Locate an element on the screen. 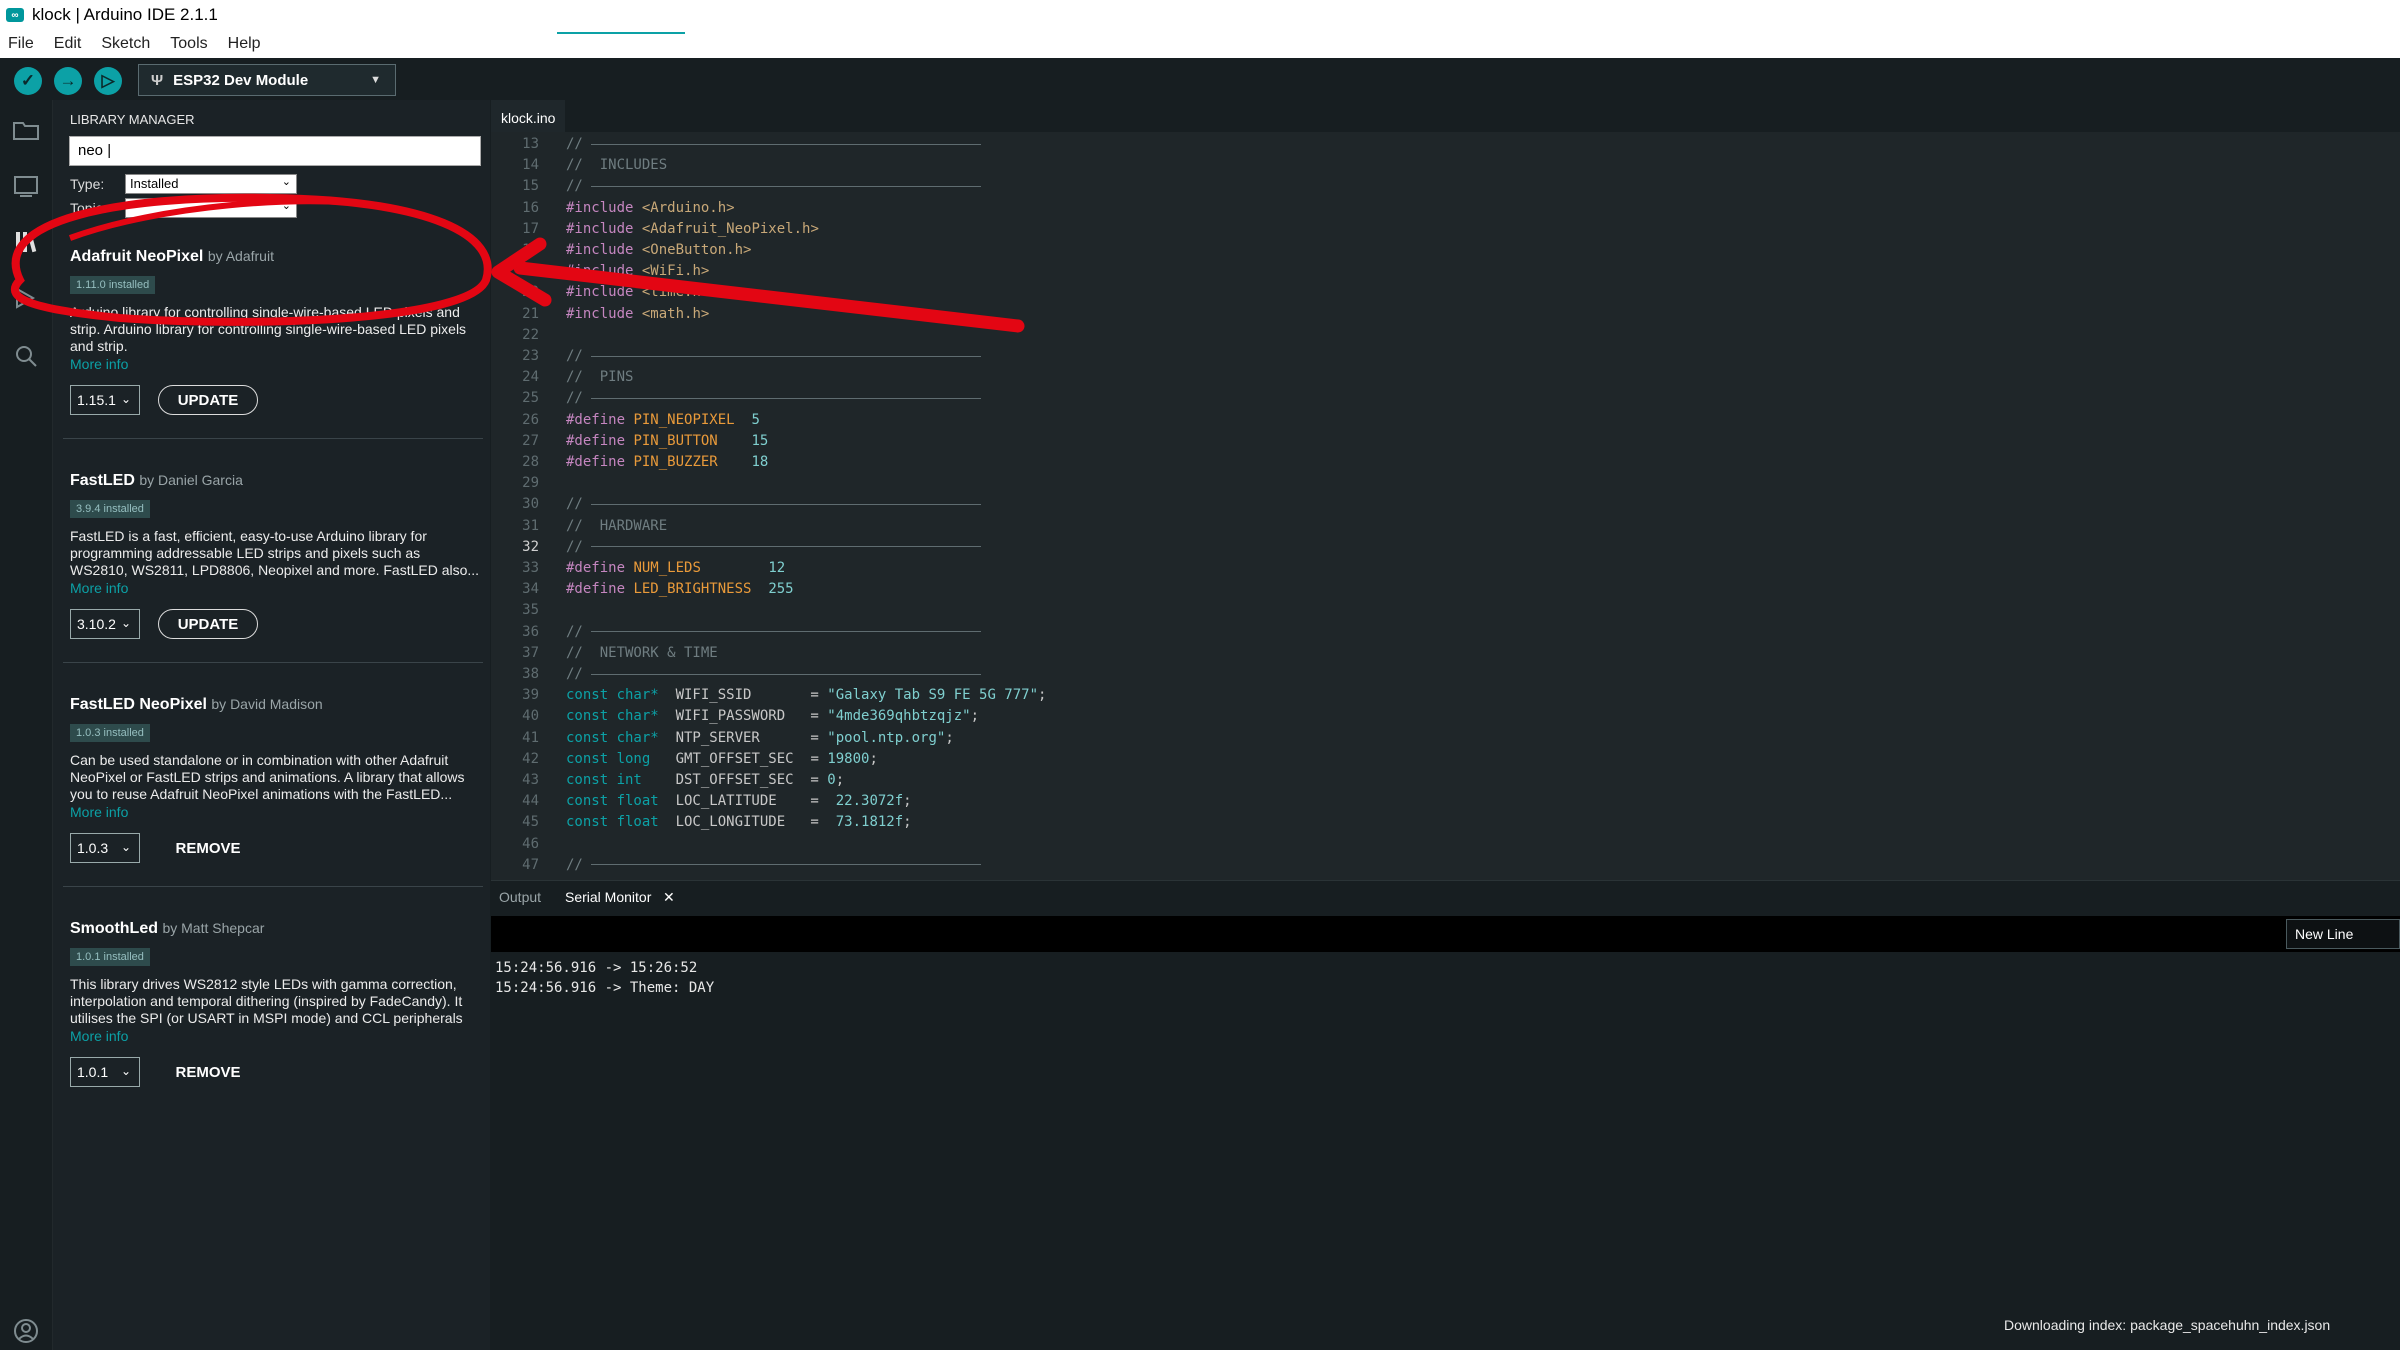  code-text: const long GMT_OFFSET_SEC = 19800; is located at coordinates (722, 758).